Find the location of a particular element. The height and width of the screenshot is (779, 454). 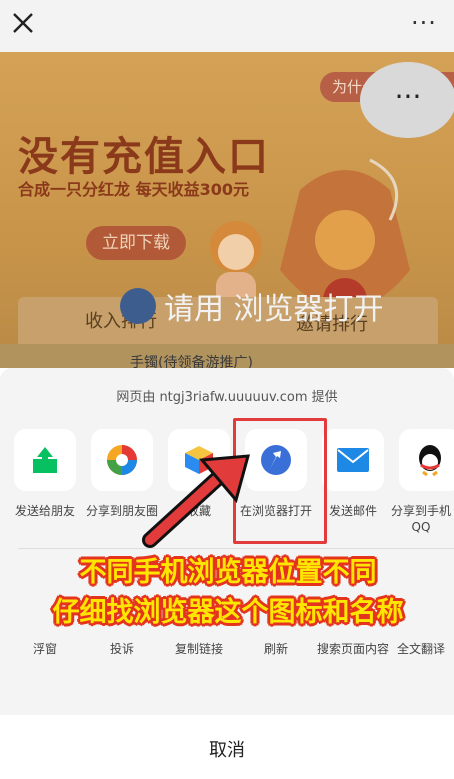

cancel-button: 取消 is located at coordinates (227, 749).